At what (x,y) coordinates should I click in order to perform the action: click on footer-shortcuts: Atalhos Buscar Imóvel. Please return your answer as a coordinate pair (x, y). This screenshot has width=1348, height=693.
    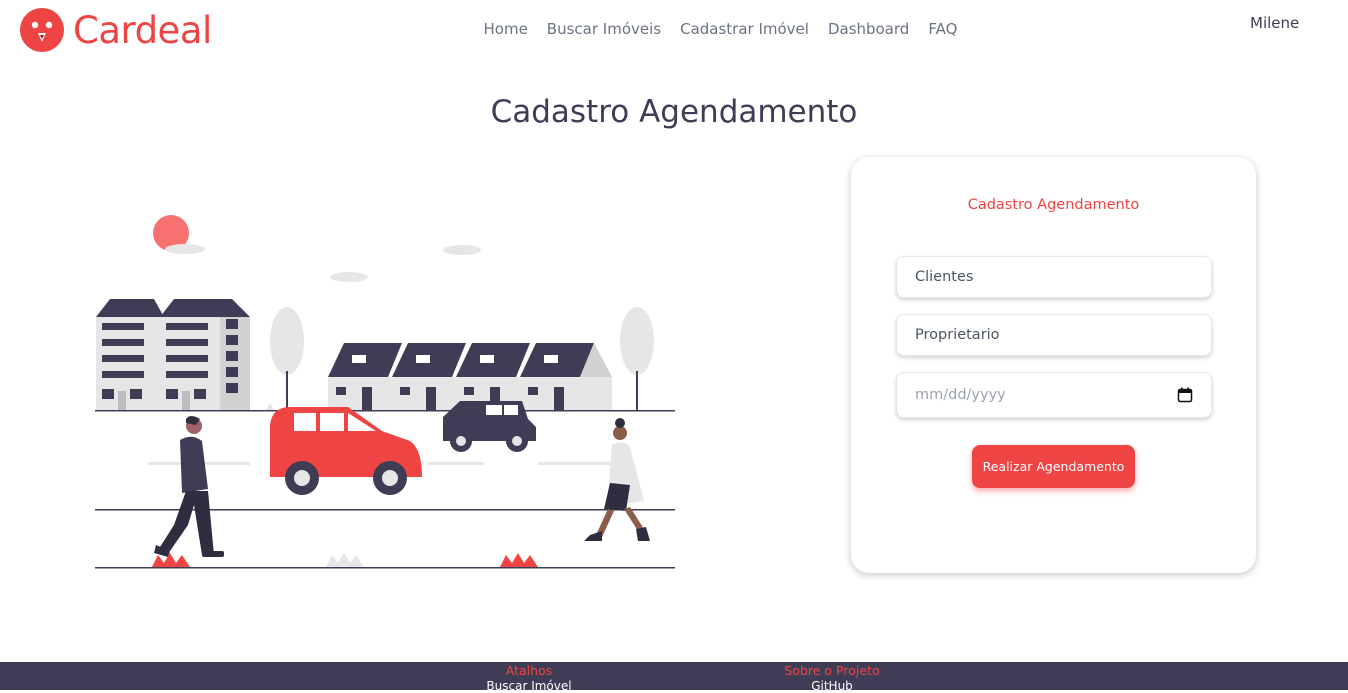
    Looking at the image, I should click on (529, 677).